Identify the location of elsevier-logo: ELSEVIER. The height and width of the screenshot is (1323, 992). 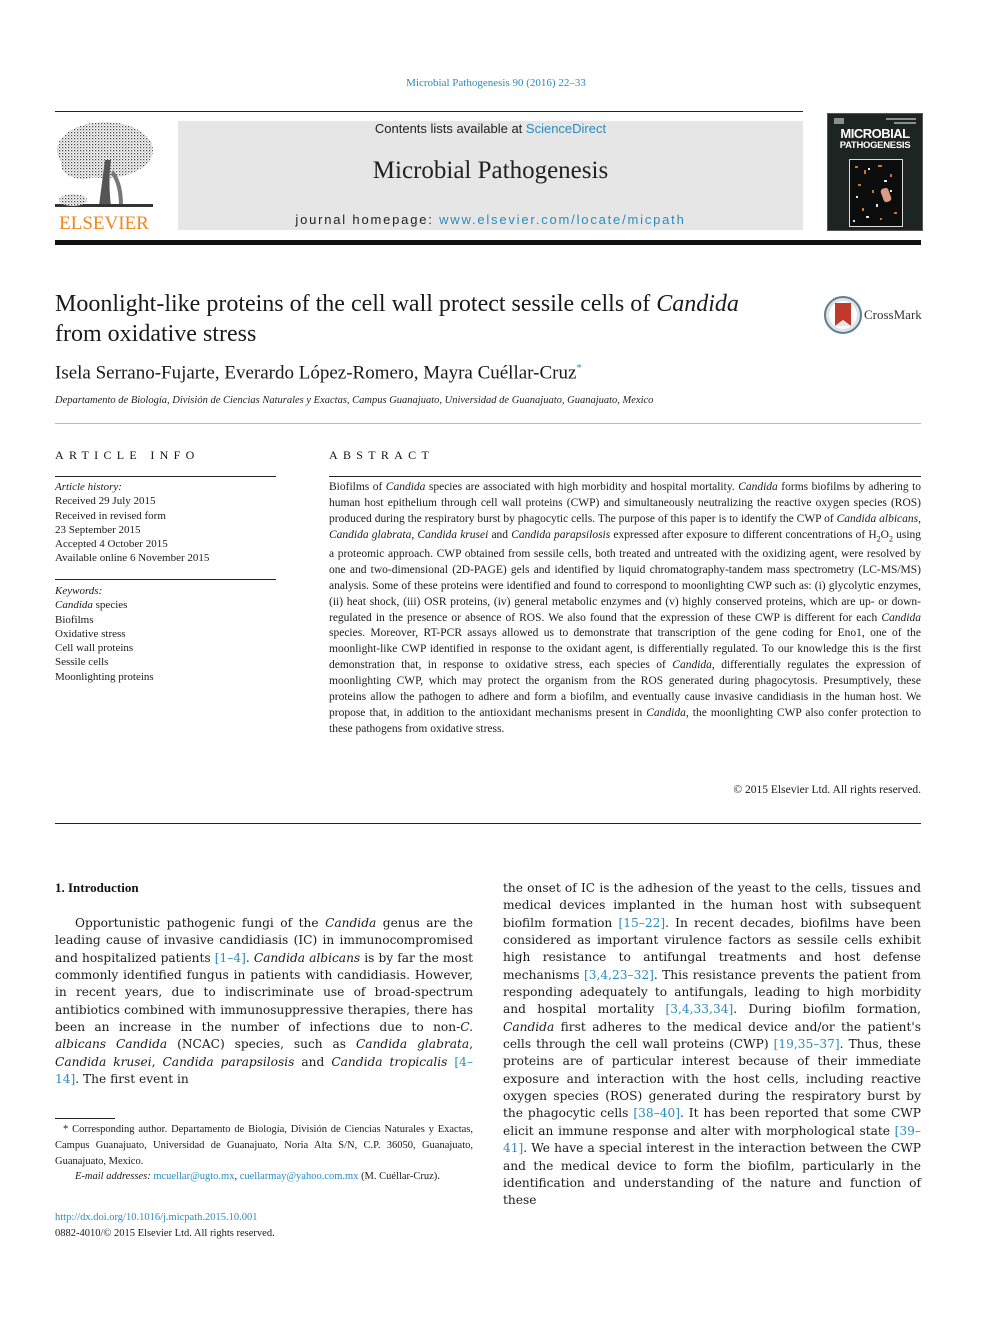
(104, 177).